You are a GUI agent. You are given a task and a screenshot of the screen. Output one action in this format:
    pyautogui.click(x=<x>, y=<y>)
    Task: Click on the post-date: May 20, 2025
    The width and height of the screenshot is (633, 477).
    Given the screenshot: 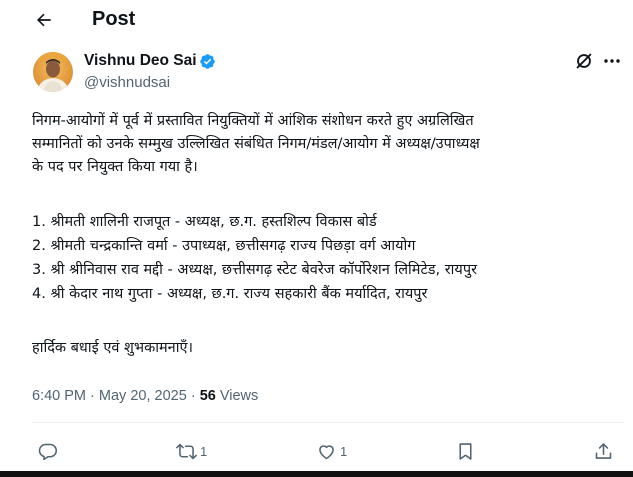 What is the action you would take?
    pyautogui.click(x=143, y=396)
    